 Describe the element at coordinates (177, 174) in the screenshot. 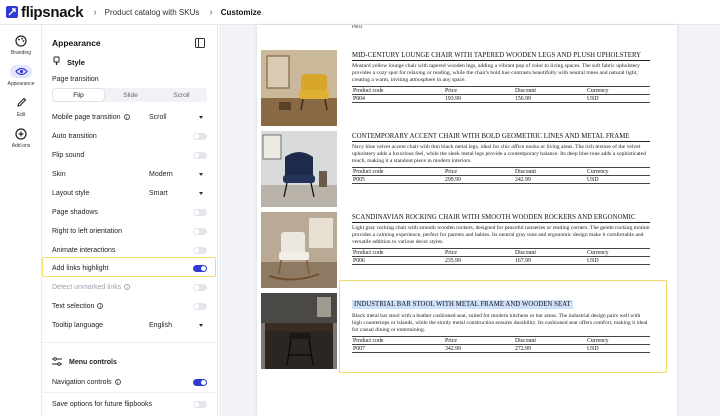

I see `skin-select: Modern` at that location.